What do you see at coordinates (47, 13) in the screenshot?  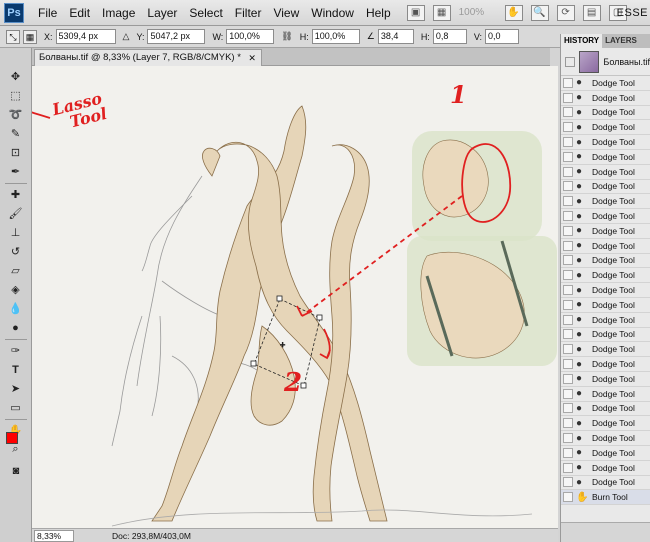 I see `menu-file: File` at bounding box center [47, 13].